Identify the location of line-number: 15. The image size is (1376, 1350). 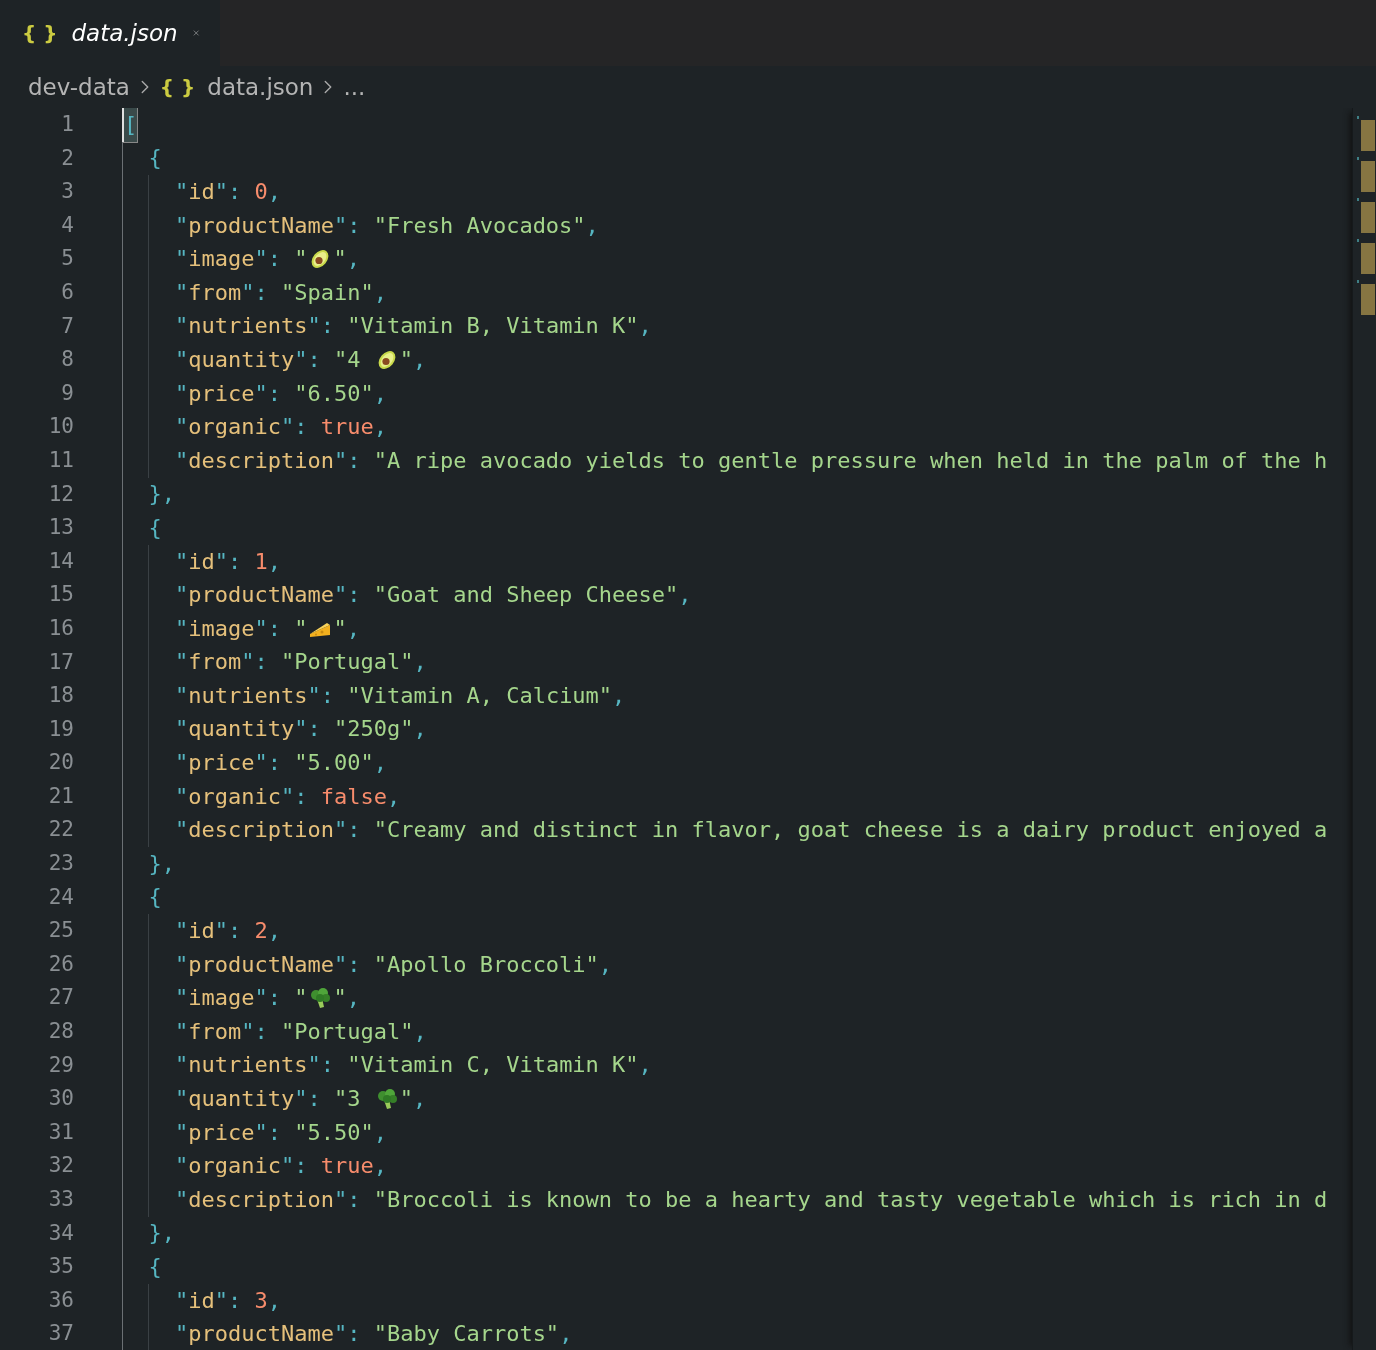
(60, 595).